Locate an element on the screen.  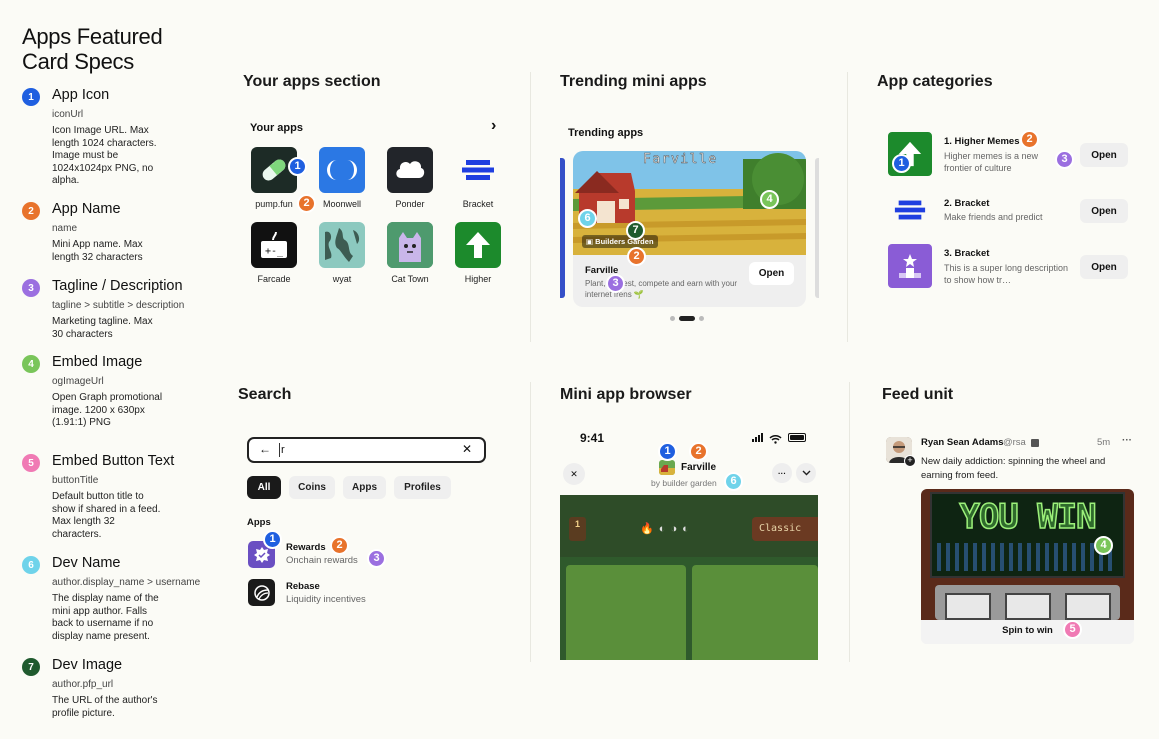
spec-key: buttonTitle is located at coordinates (75, 480).